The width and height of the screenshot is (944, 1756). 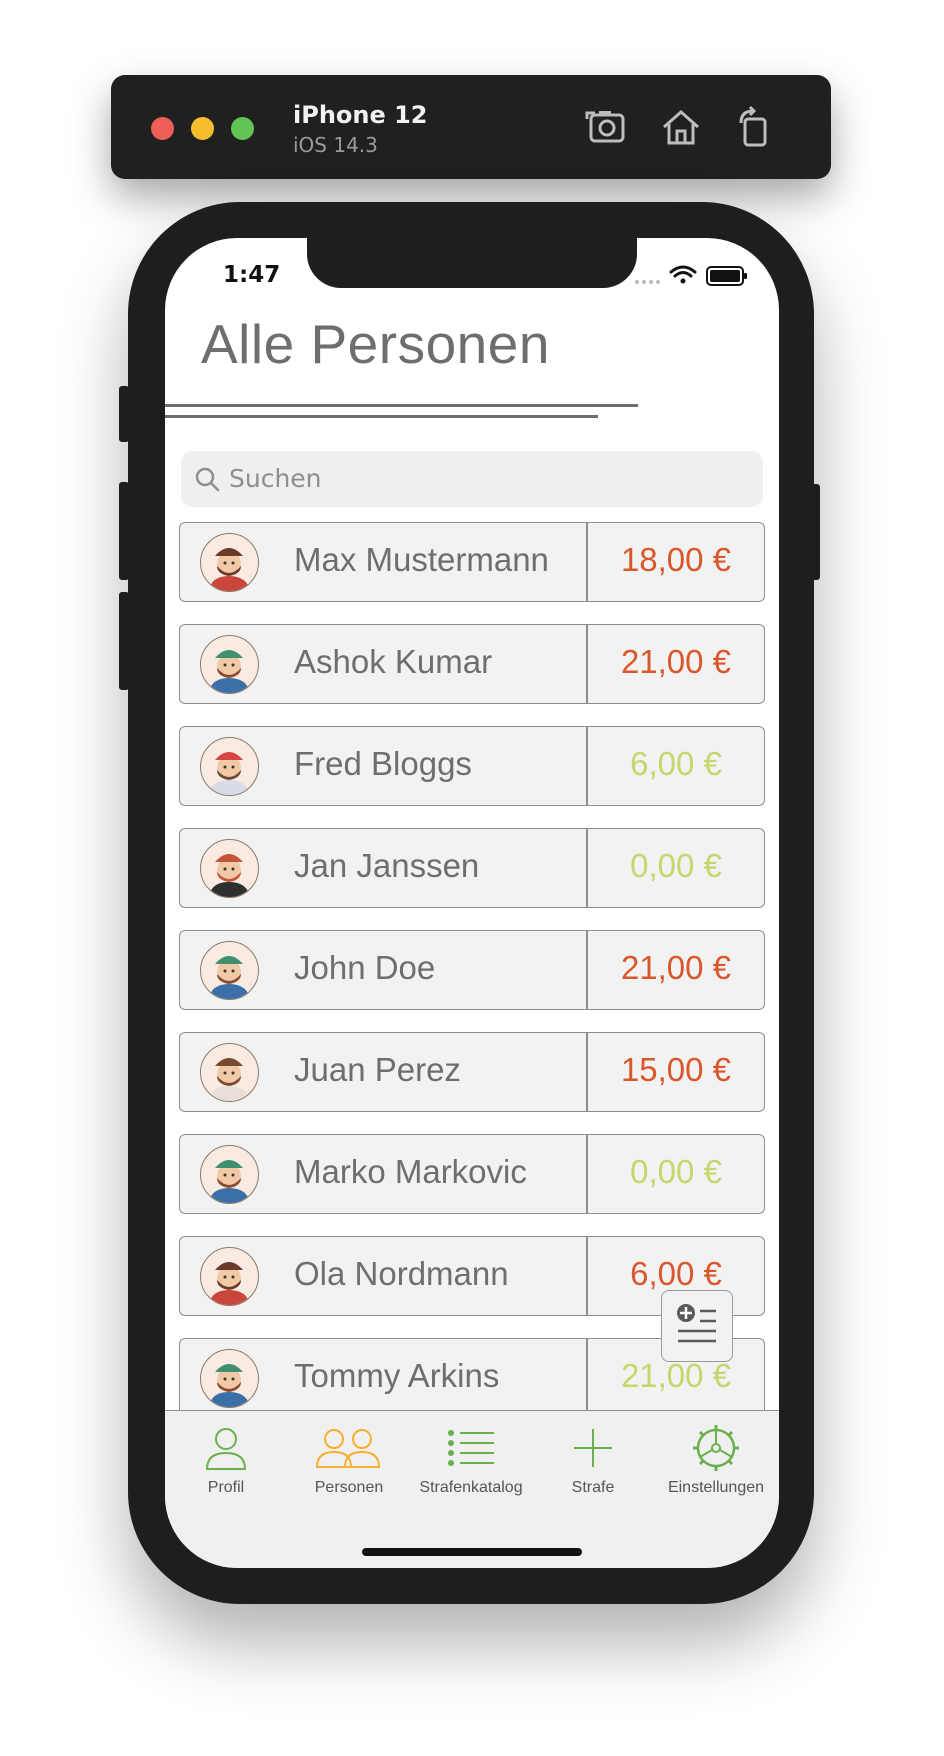 I want to click on tab-label: Strafenkatalog, so click(x=471, y=1487).